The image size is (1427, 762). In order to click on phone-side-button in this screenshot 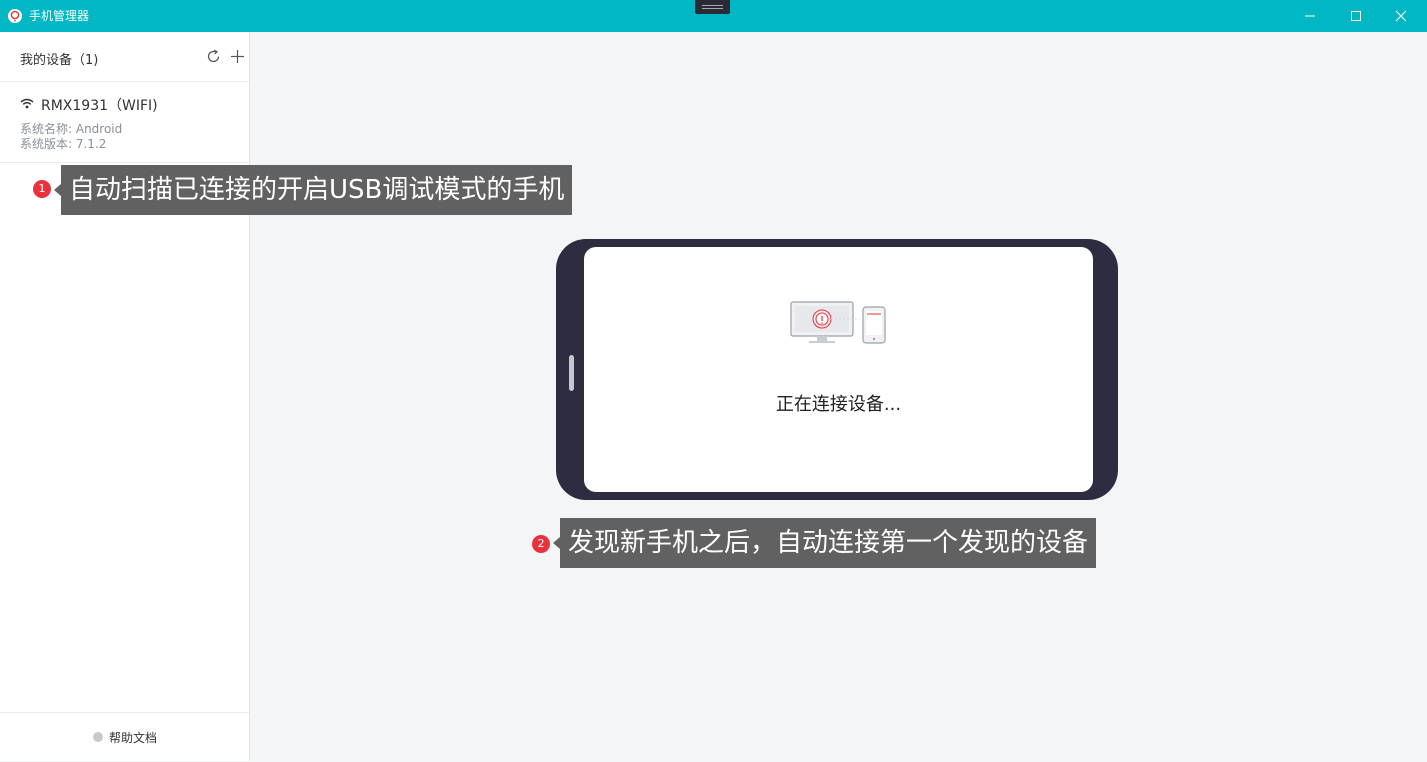, I will do `click(571, 373)`.